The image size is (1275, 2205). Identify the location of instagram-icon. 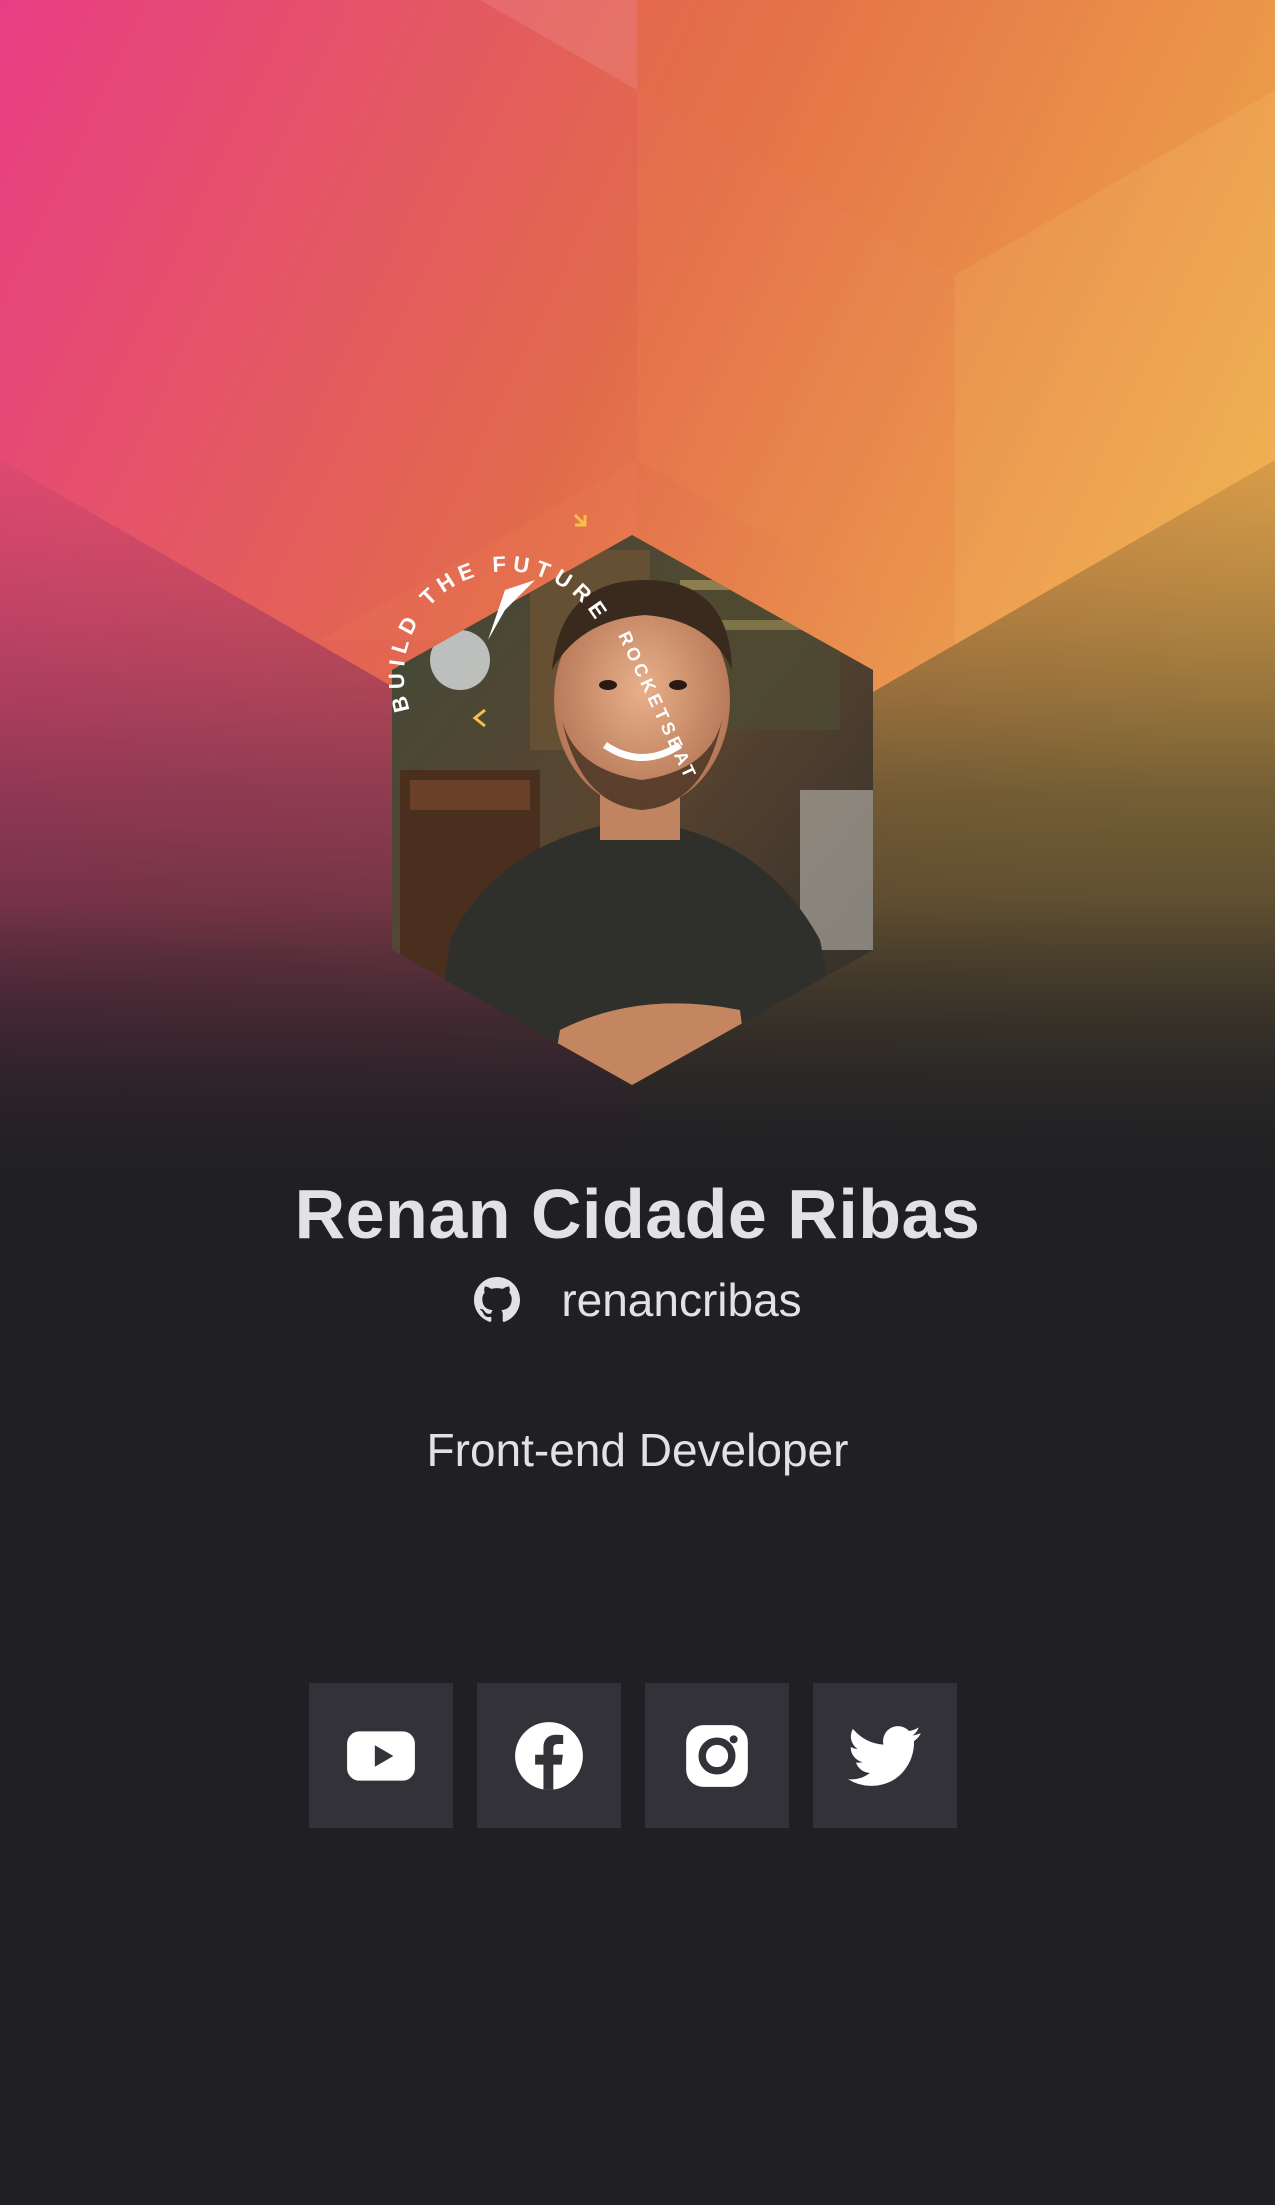
(717, 1755).